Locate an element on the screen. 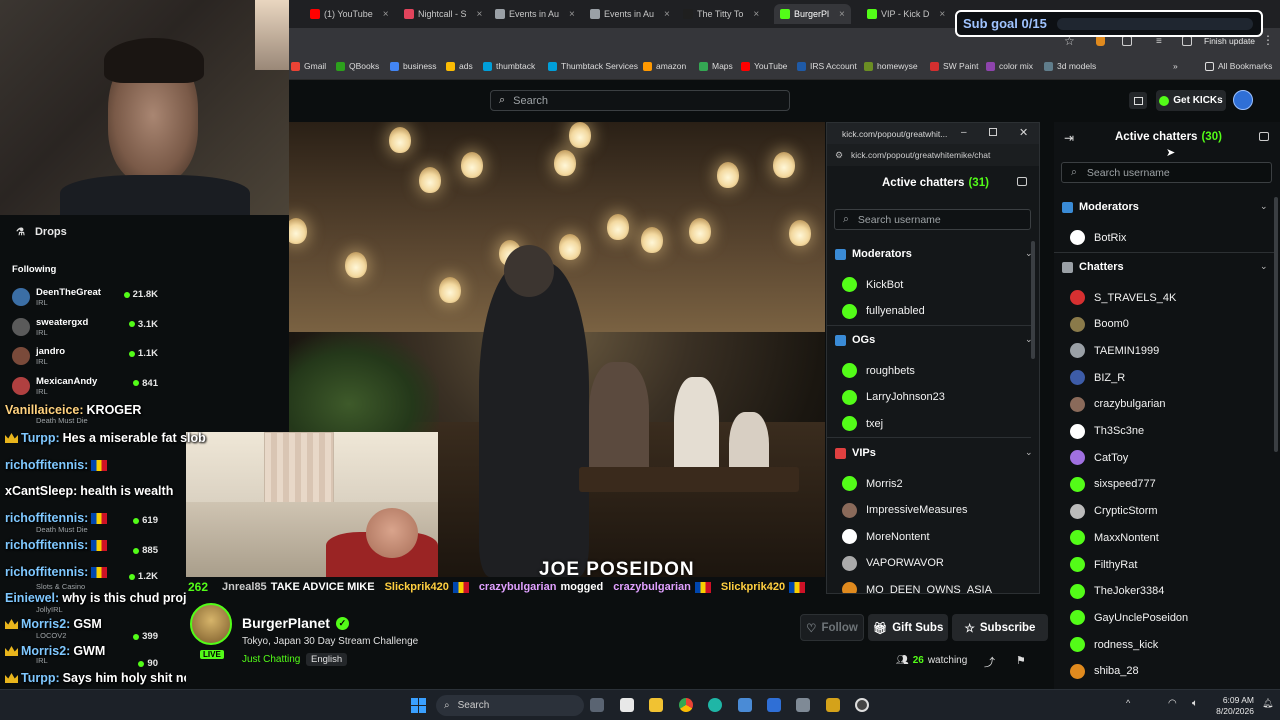 The width and height of the screenshot is (1280, 720). chatter-item: BIZ_R is located at coordinates (1097, 378).